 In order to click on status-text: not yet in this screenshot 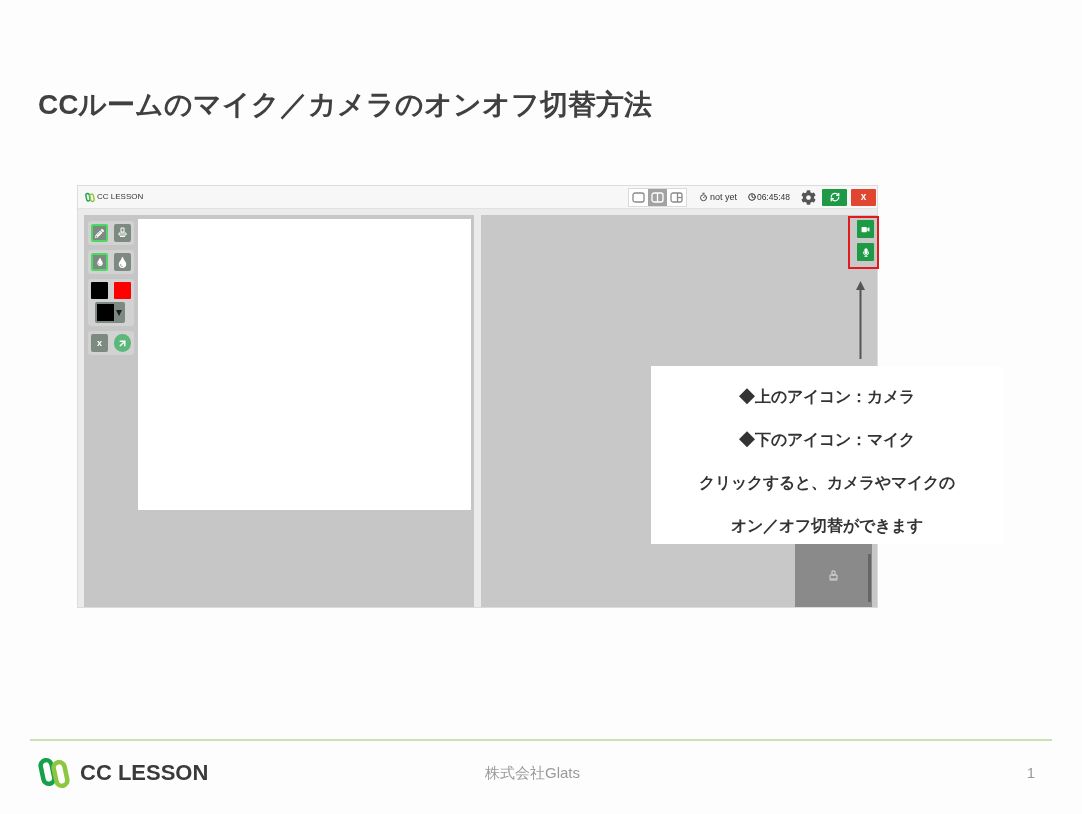, I will do `click(723, 197)`.